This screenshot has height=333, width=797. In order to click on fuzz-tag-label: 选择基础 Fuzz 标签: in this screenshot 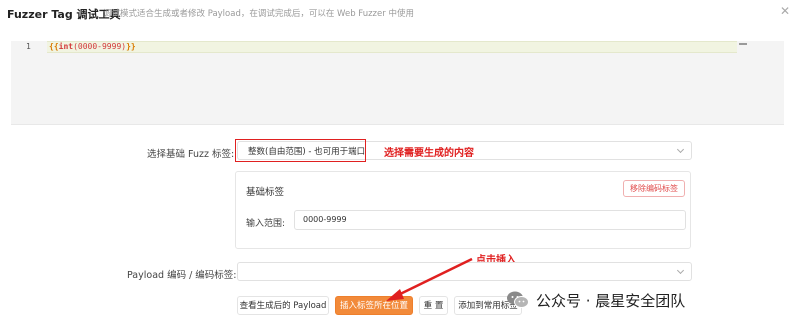, I will do `click(191, 154)`.